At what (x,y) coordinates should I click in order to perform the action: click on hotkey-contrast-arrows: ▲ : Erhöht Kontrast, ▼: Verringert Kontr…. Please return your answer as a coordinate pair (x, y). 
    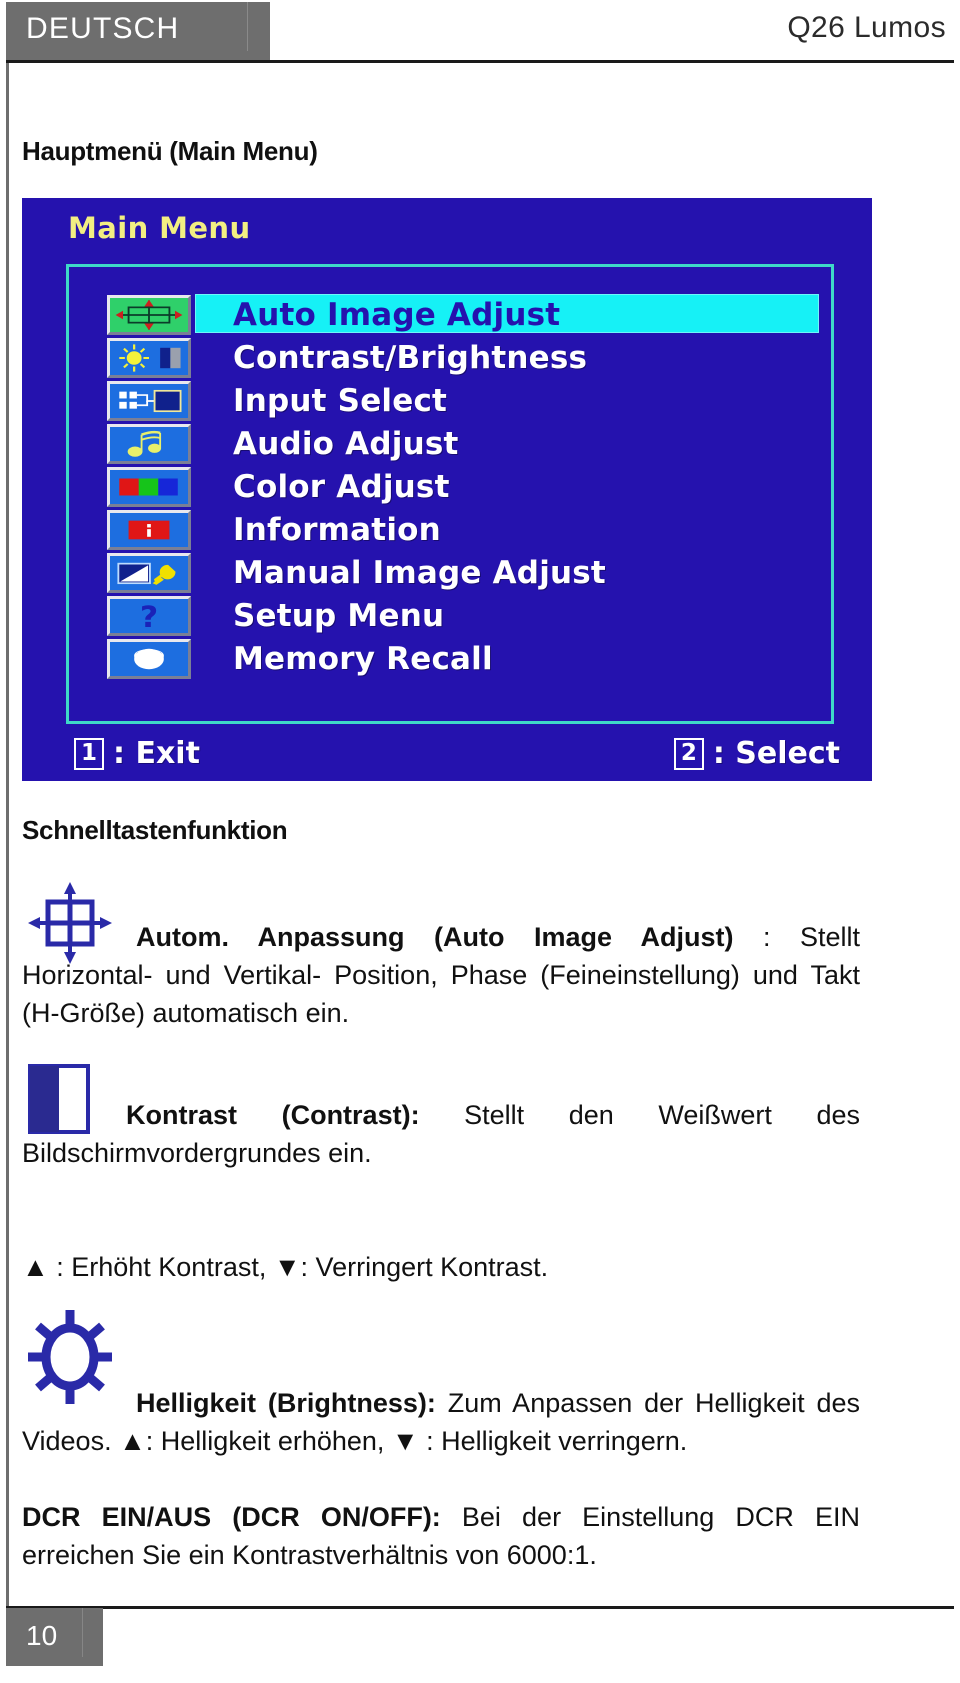
    Looking at the image, I should click on (285, 1267).